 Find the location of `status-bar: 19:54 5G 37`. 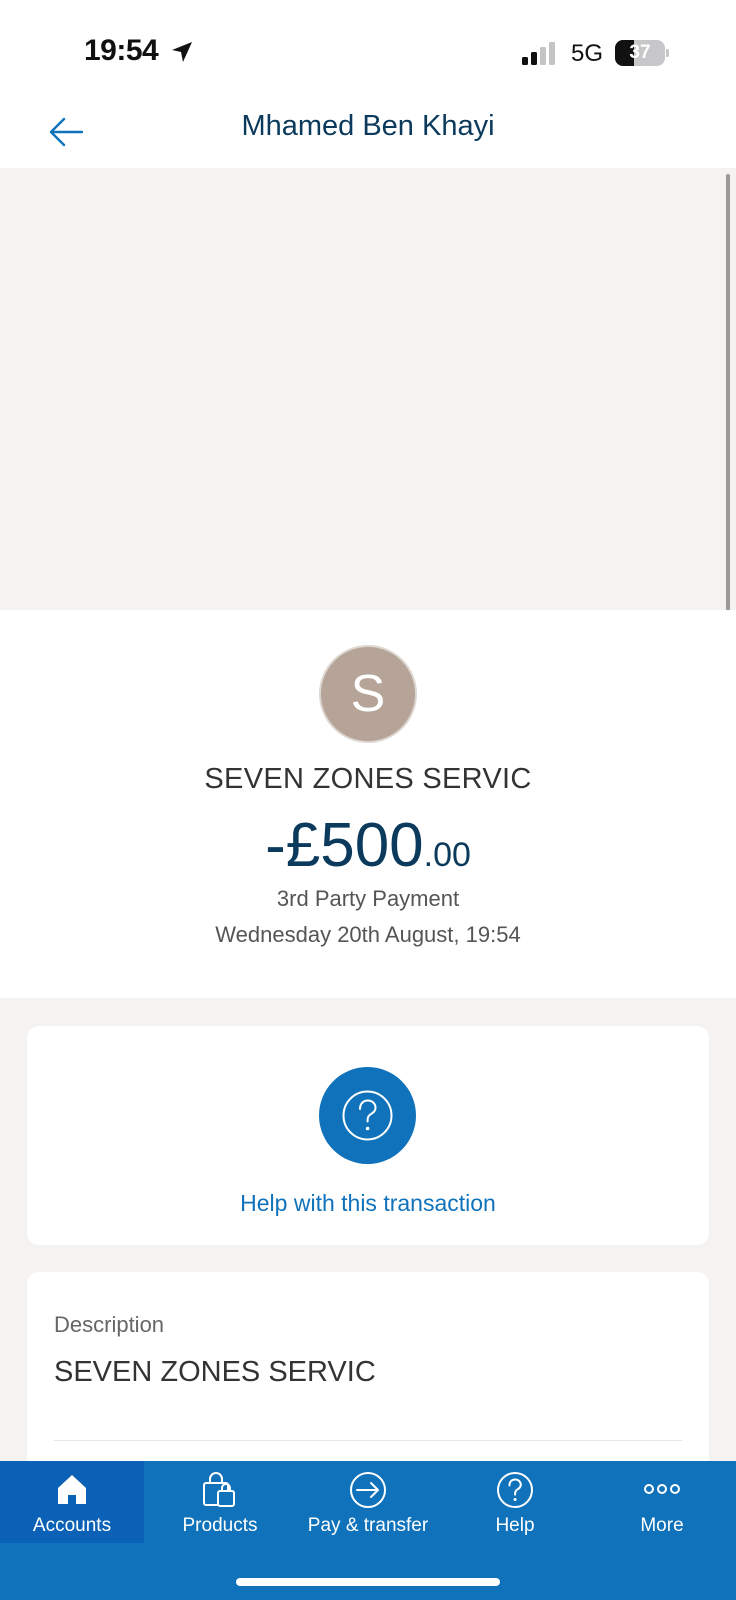

status-bar: 19:54 5G 37 is located at coordinates (368, 48).